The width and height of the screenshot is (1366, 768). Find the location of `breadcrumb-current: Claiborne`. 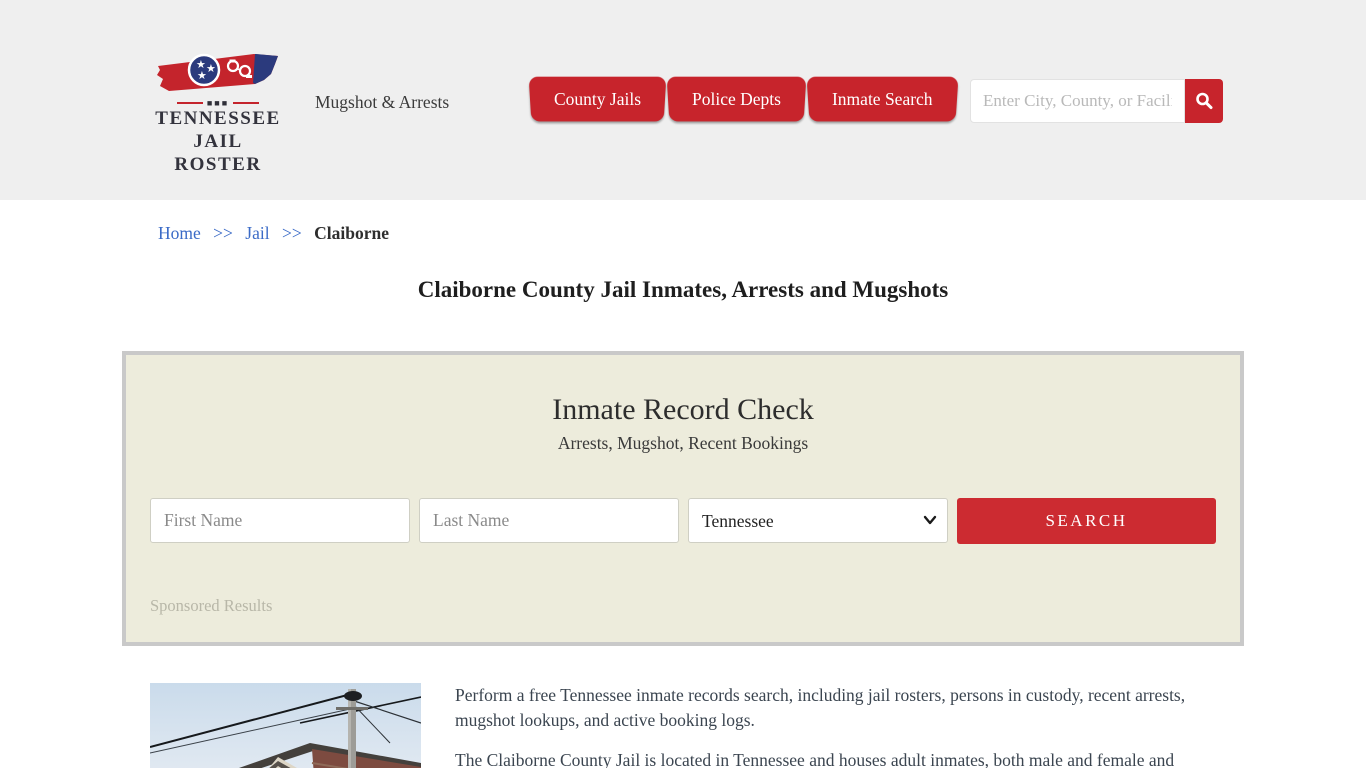

breadcrumb-current: Claiborne is located at coordinates (351, 233).